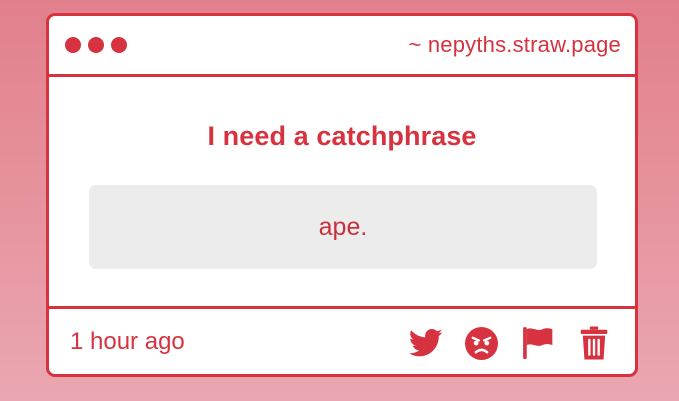 The width and height of the screenshot is (679, 401). I want to click on report-button, so click(537, 343).